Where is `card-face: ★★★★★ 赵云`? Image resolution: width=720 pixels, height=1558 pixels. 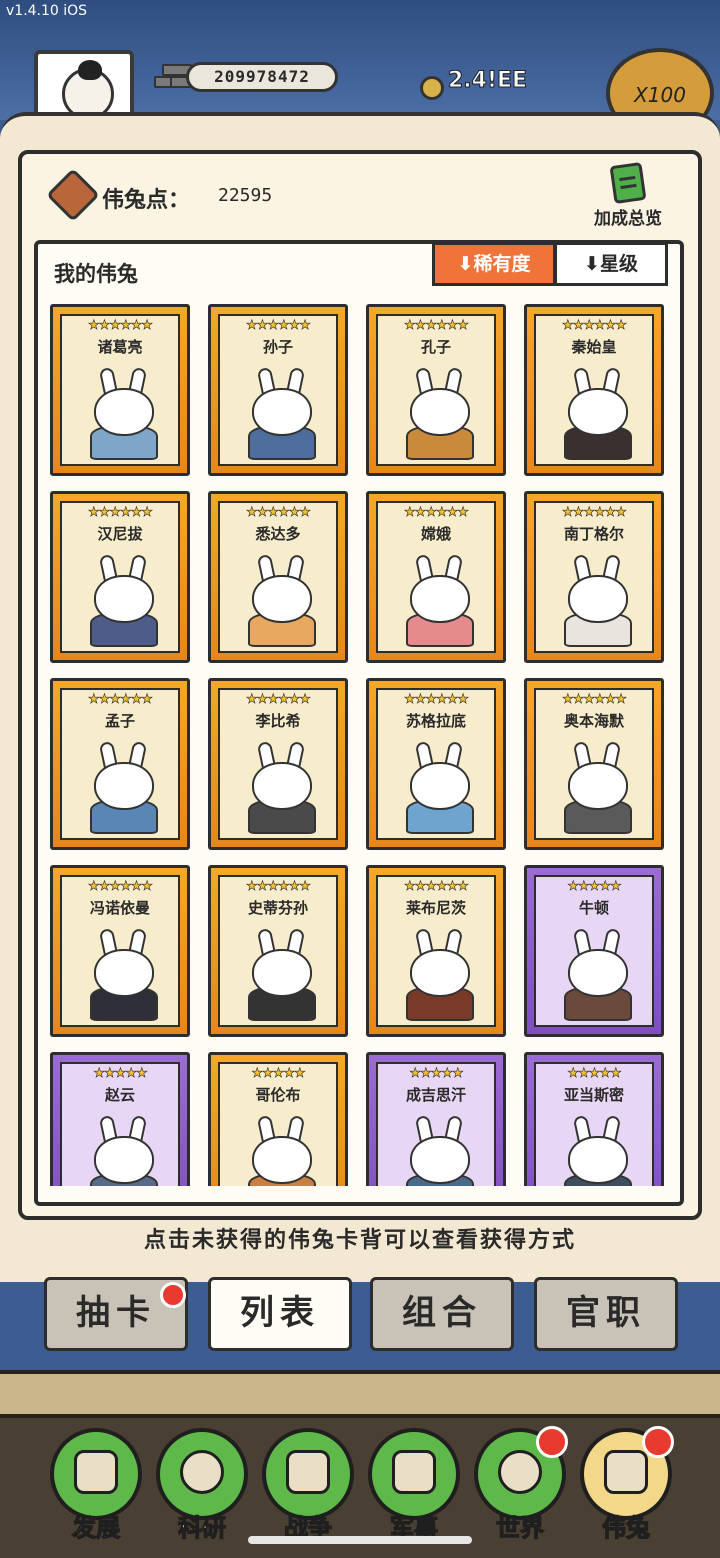
card-face: ★★★★★ 赵云 is located at coordinates (120, 1124).